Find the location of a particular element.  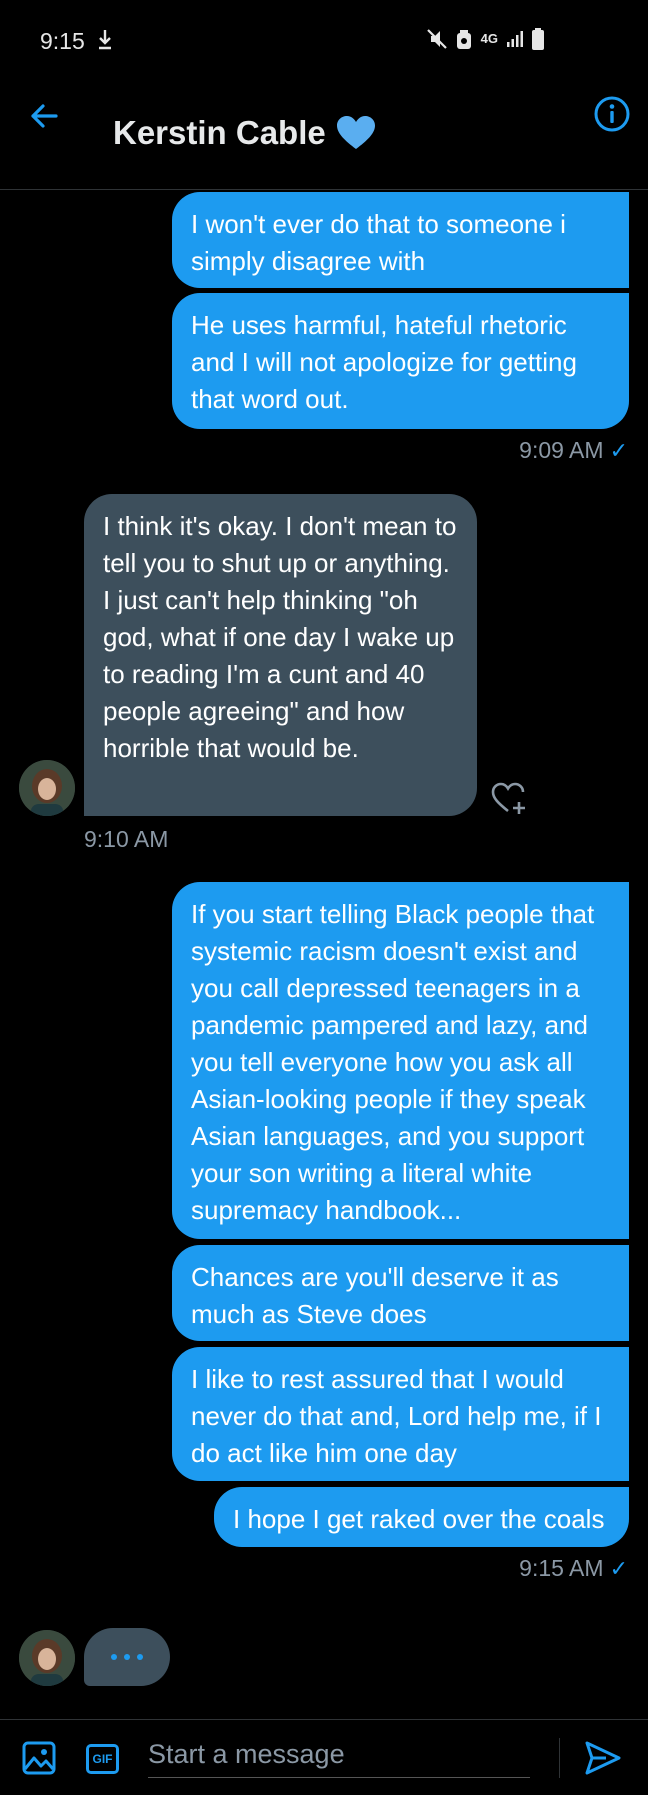

divider is located at coordinates (559, 1758).